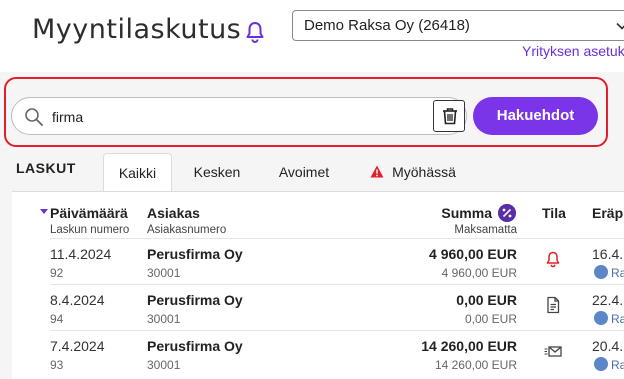 The width and height of the screenshot is (624, 379). What do you see at coordinates (486, 300) in the screenshot?
I see `invoice-sum: 0,00 EUR` at bounding box center [486, 300].